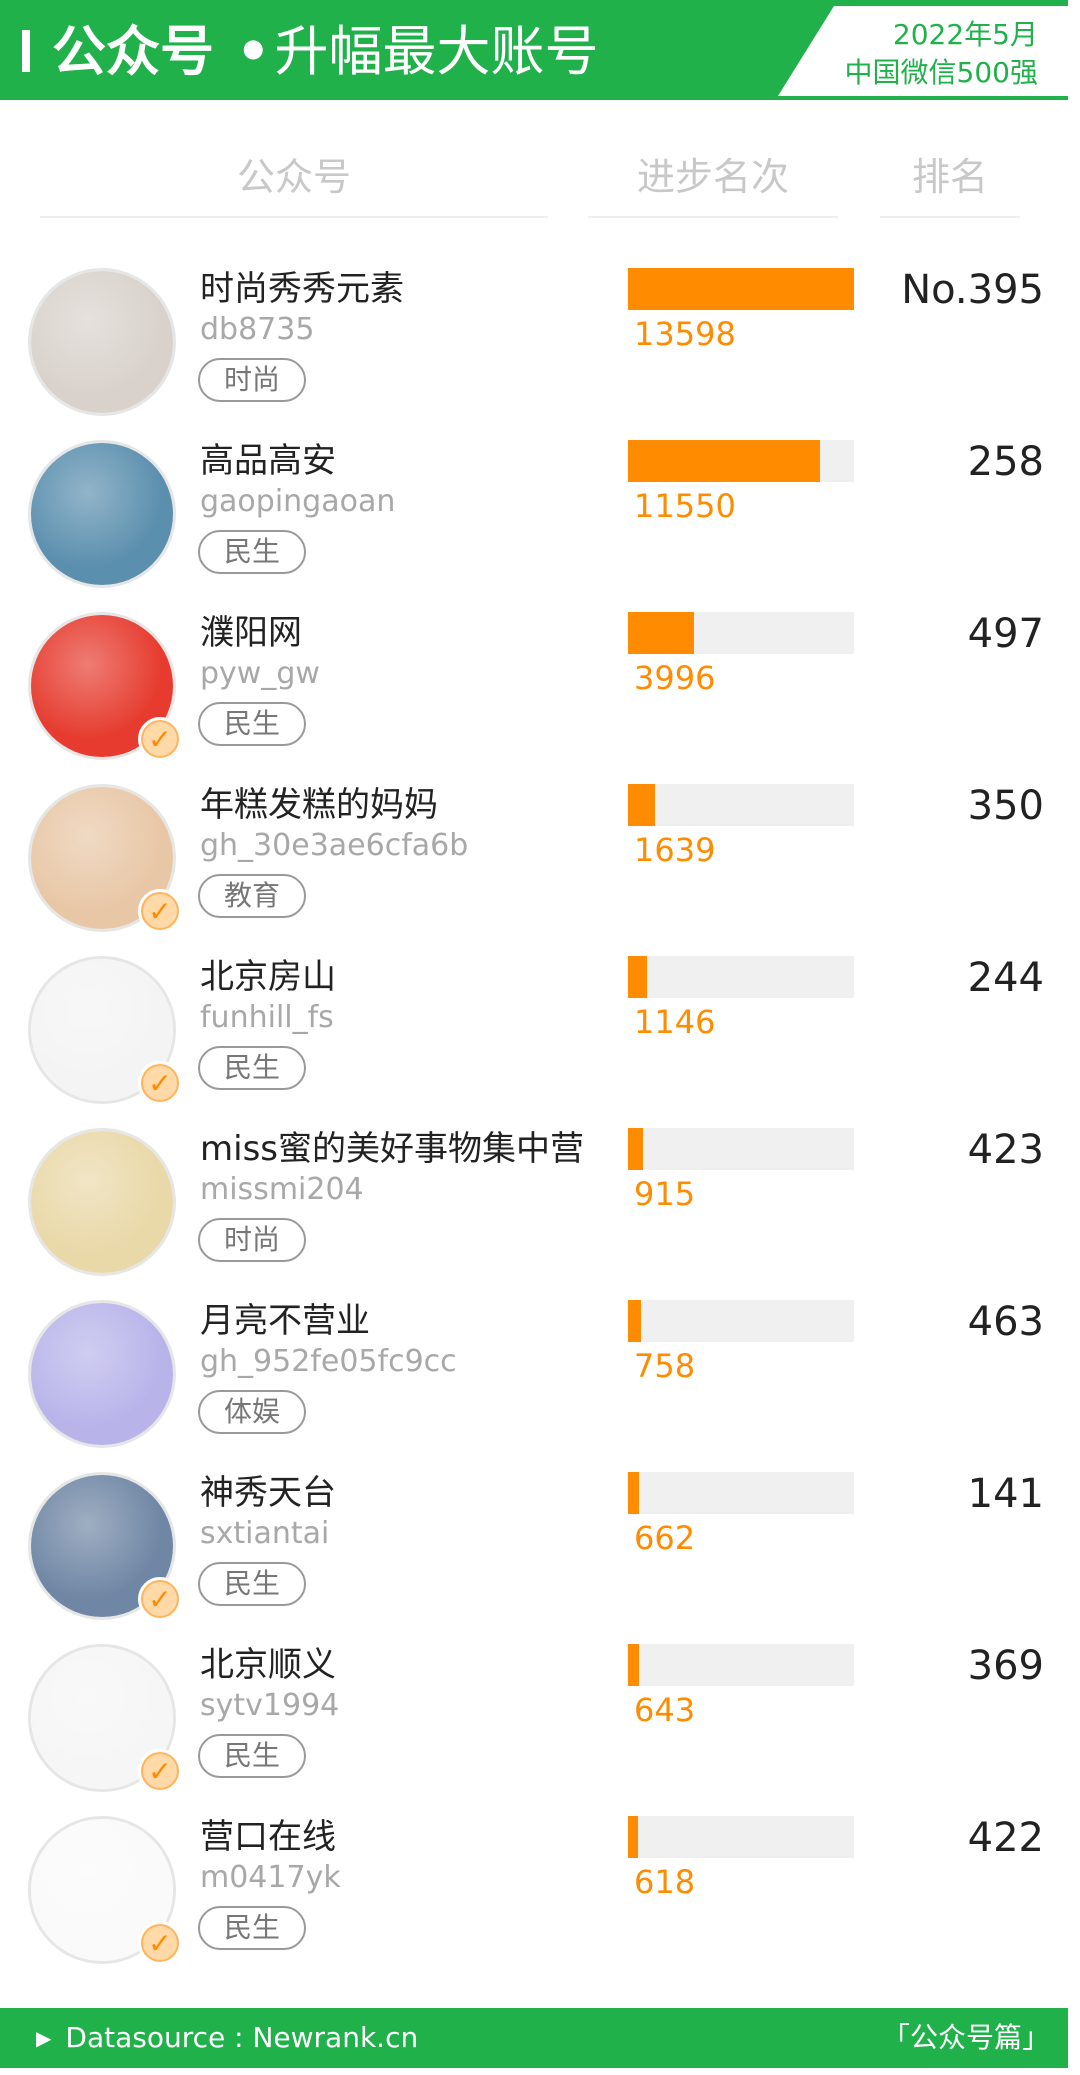 This screenshot has width=1080, height=2075. I want to click on list-item: ✓ 濮阳网 pyw_gw 民生 3996 497, so click(534, 697).